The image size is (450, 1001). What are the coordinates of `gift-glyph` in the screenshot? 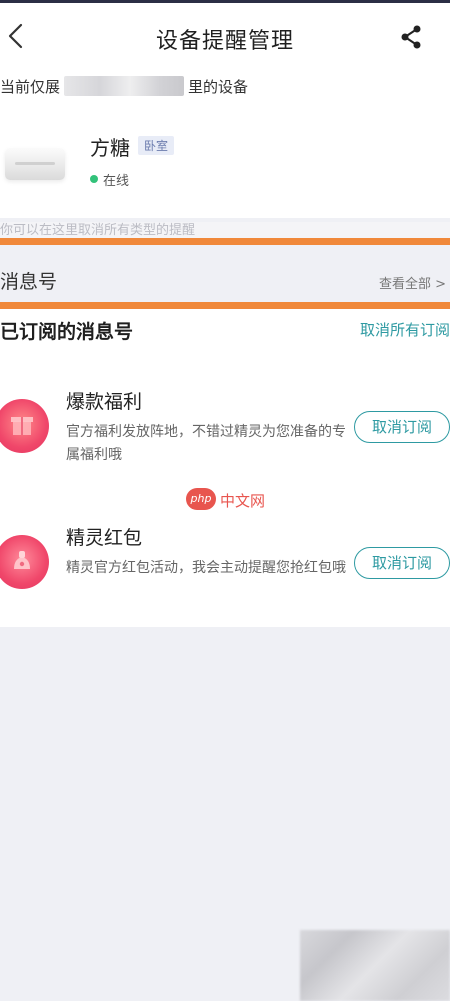 It's located at (22, 426).